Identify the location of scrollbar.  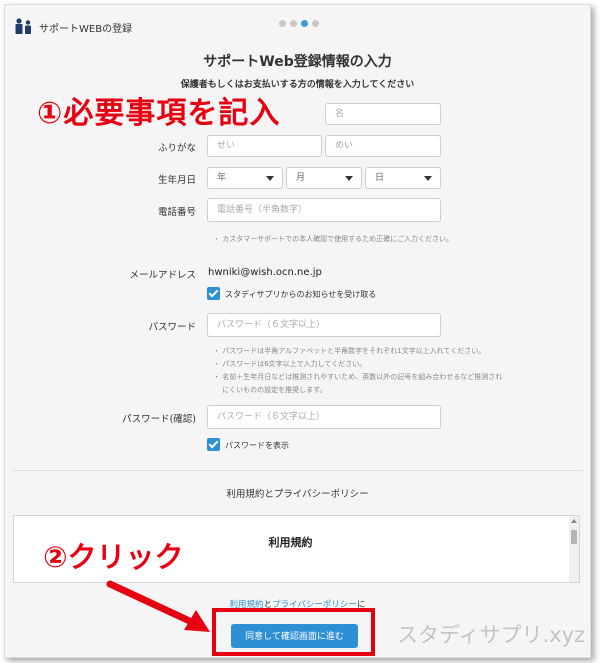
(574, 549).